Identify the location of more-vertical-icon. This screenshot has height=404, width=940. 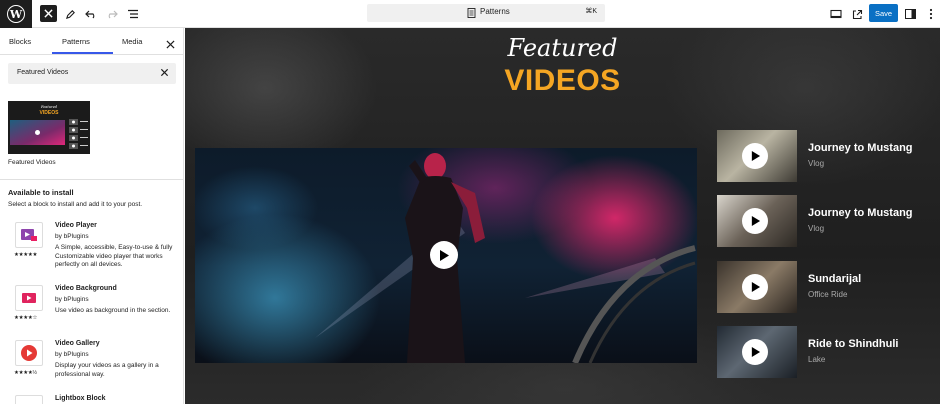
(931, 14).